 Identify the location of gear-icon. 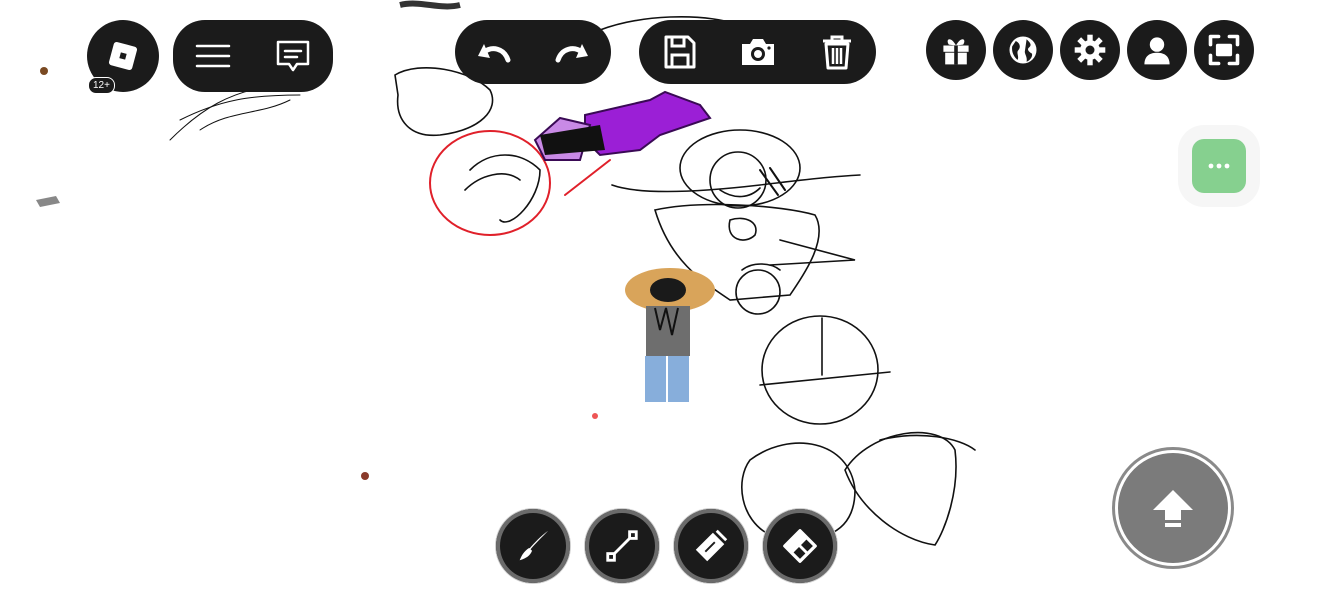
(1090, 50).